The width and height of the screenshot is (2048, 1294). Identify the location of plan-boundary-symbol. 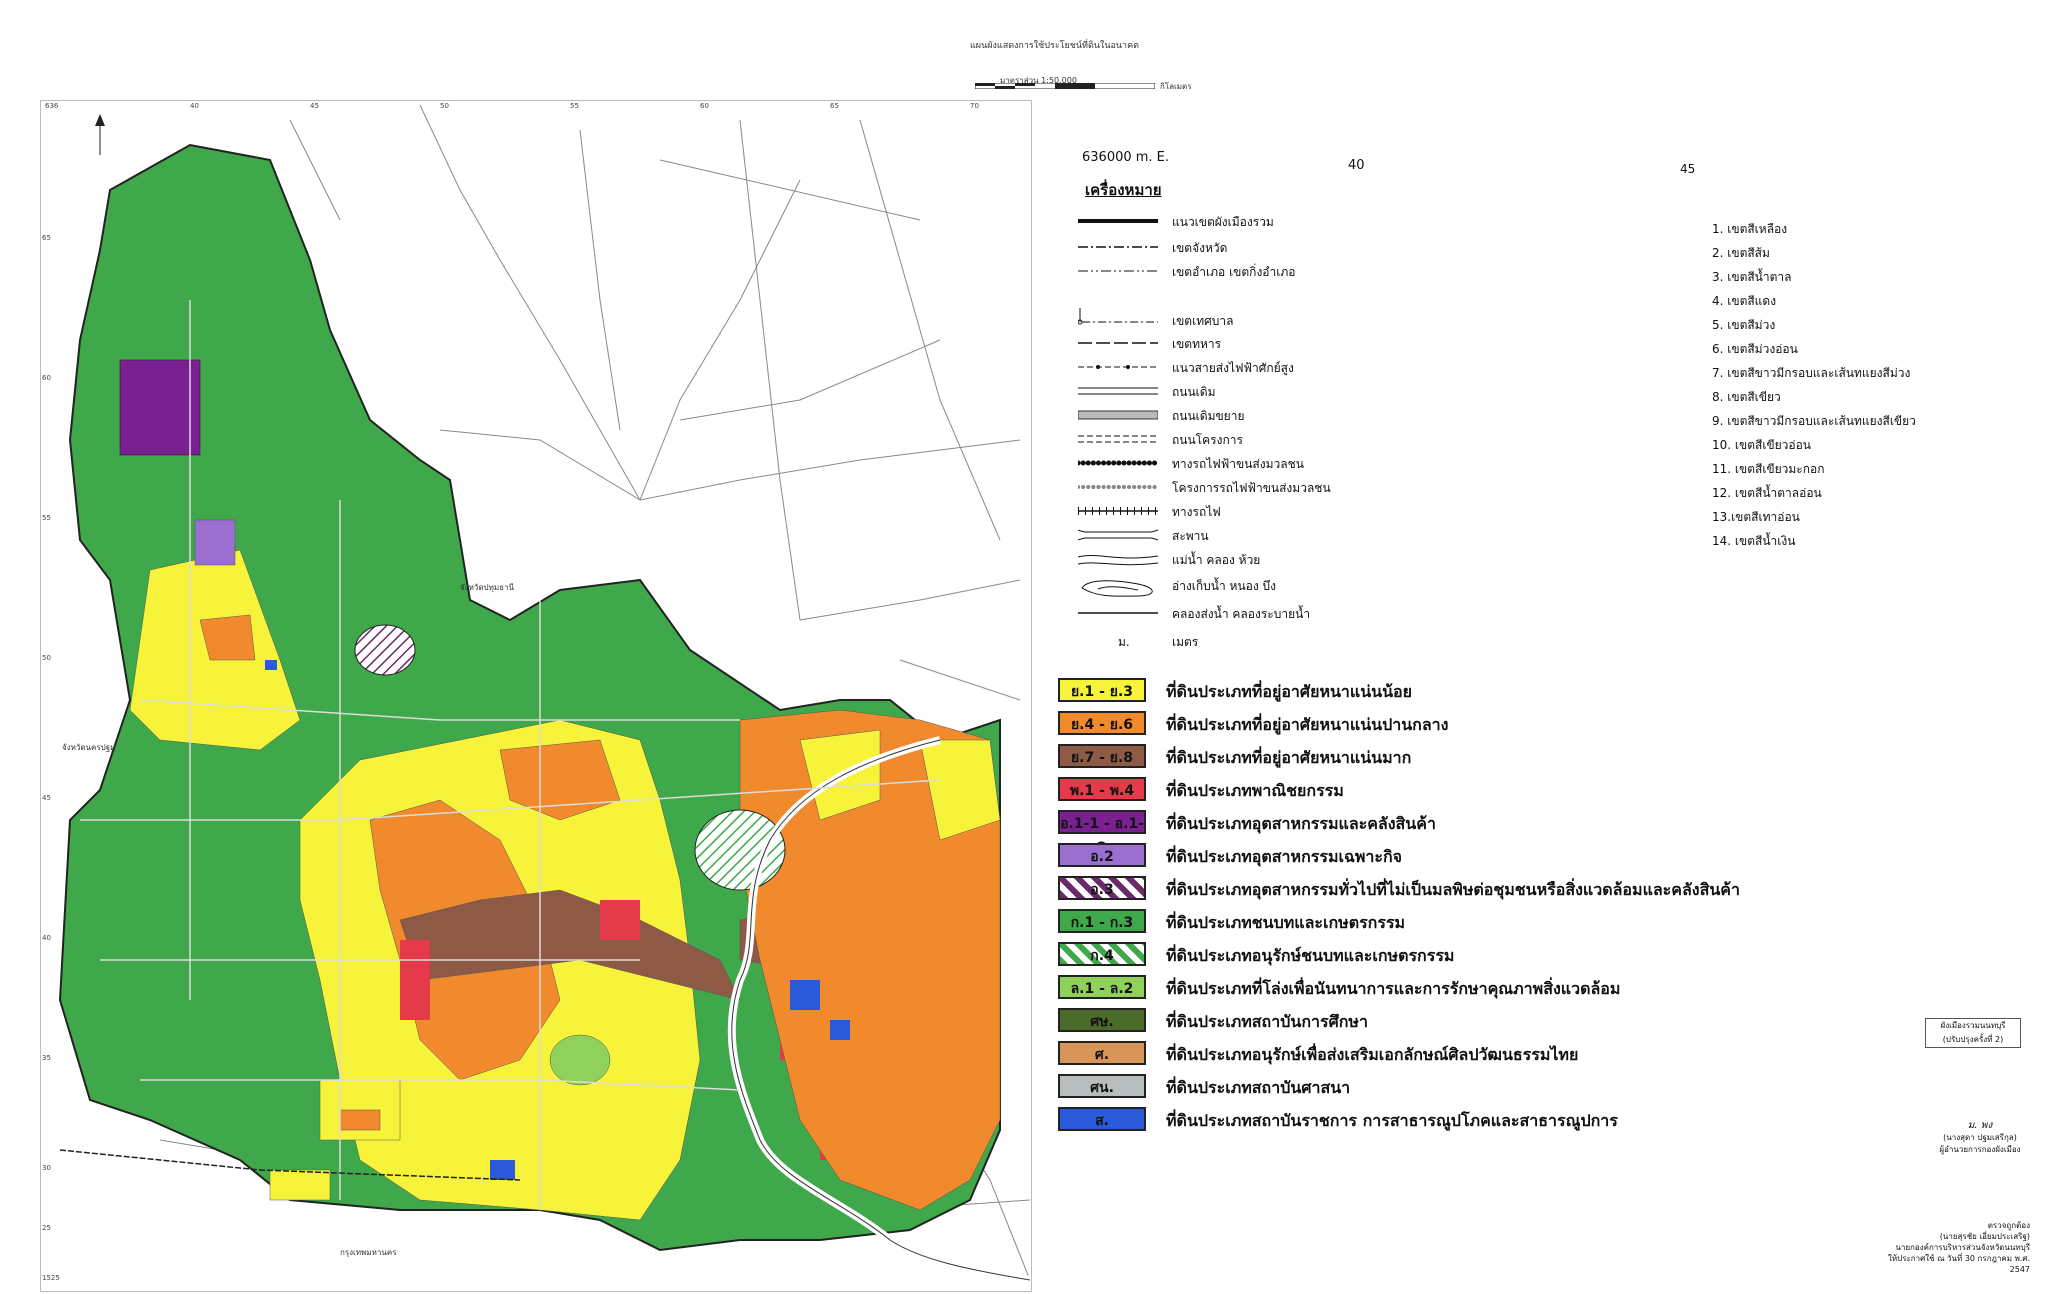
(1118, 221).